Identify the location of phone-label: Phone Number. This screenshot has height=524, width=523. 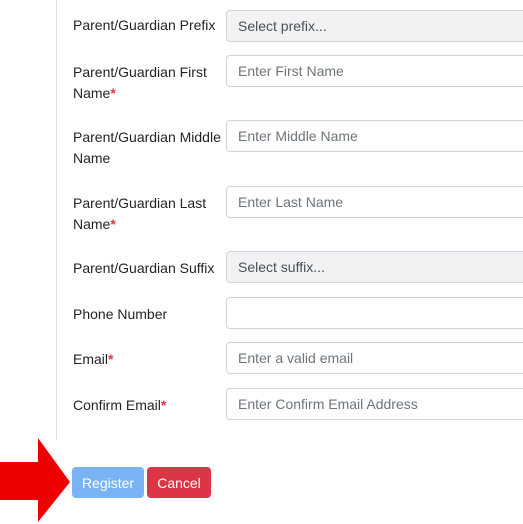
(148, 314).